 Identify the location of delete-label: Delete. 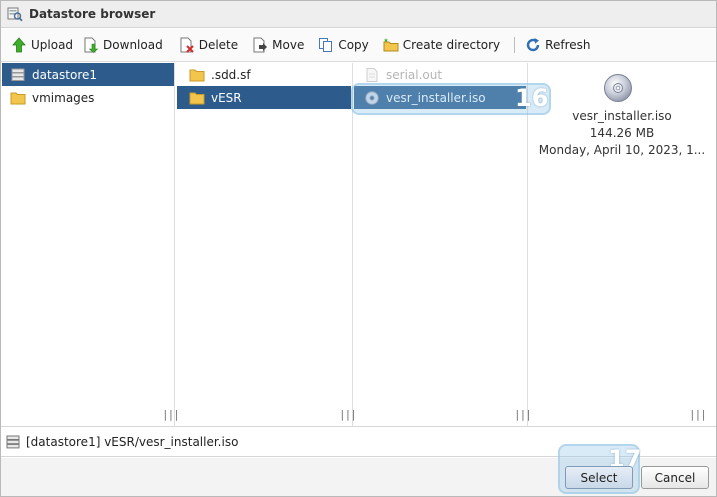
(218, 45).